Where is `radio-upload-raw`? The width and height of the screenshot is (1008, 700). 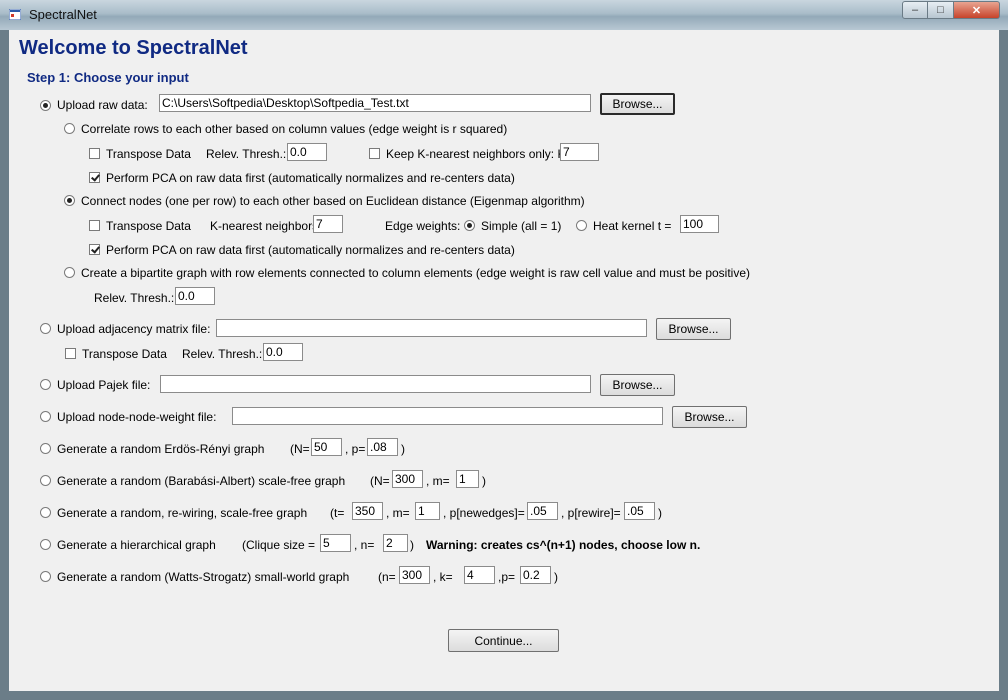 radio-upload-raw is located at coordinates (45, 105).